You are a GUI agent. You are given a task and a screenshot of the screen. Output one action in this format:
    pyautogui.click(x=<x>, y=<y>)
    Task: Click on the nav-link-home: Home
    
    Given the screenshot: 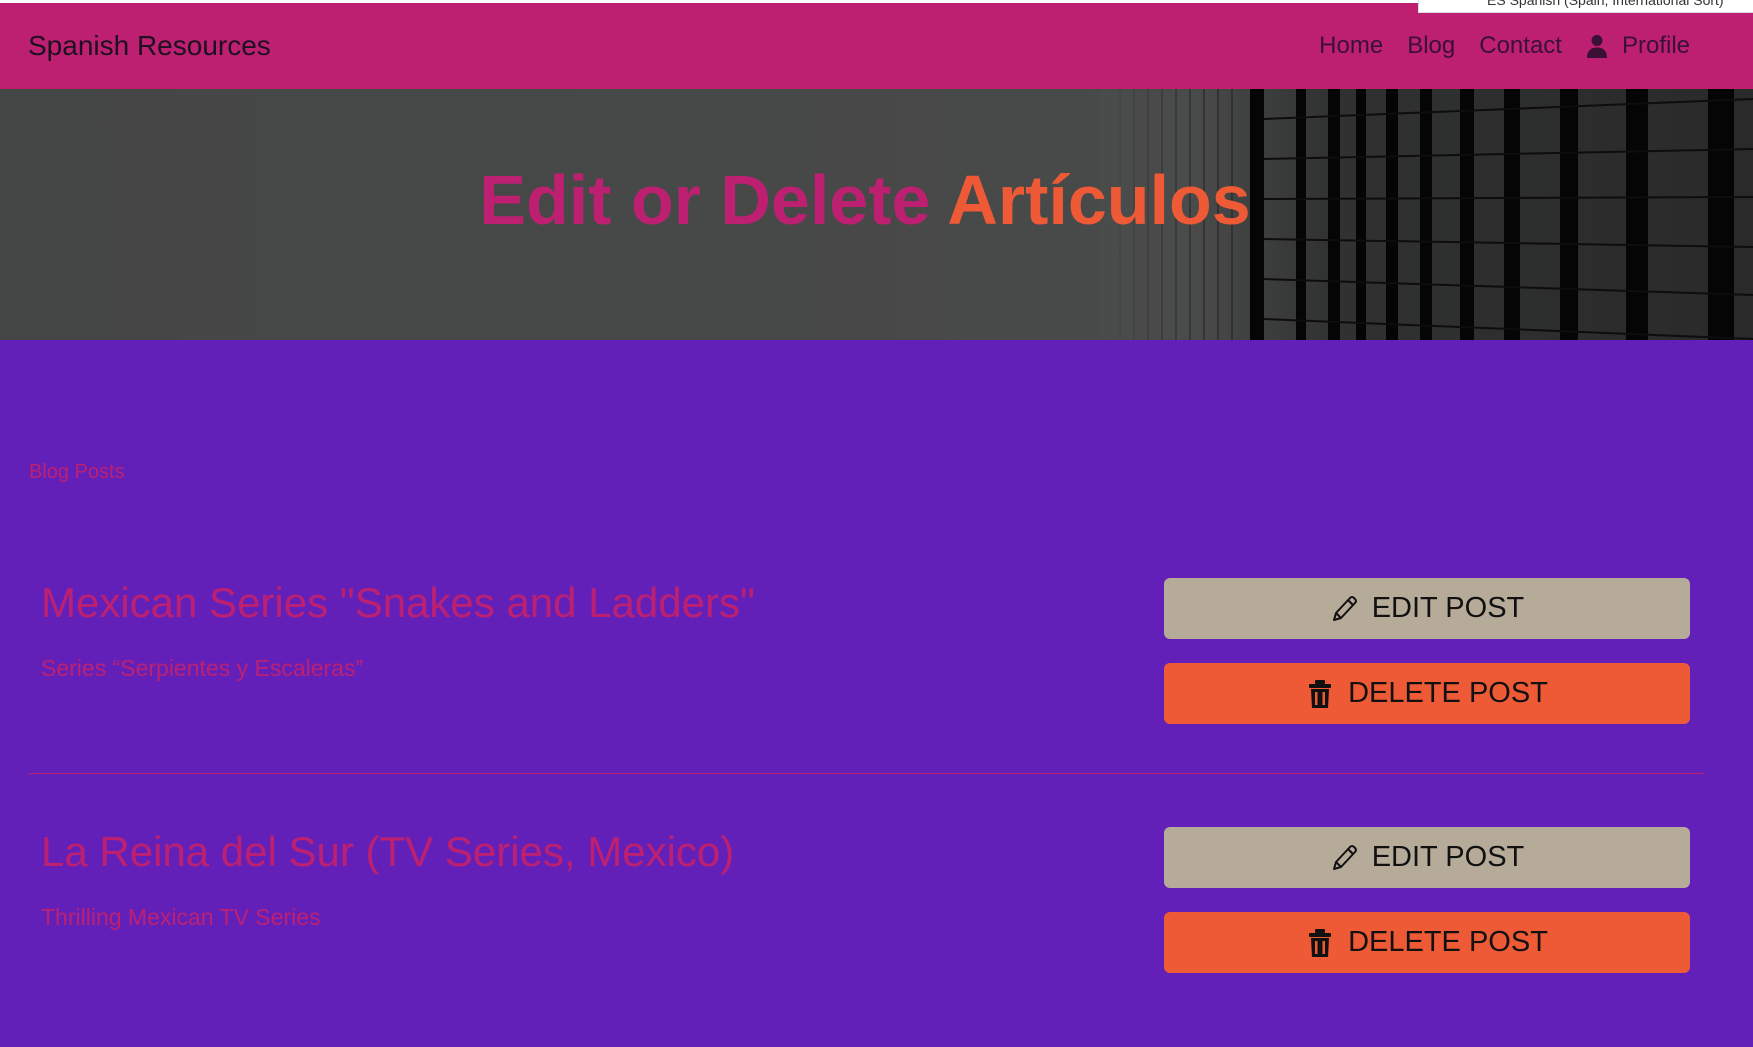 What is the action you would take?
    pyautogui.click(x=1351, y=46)
    